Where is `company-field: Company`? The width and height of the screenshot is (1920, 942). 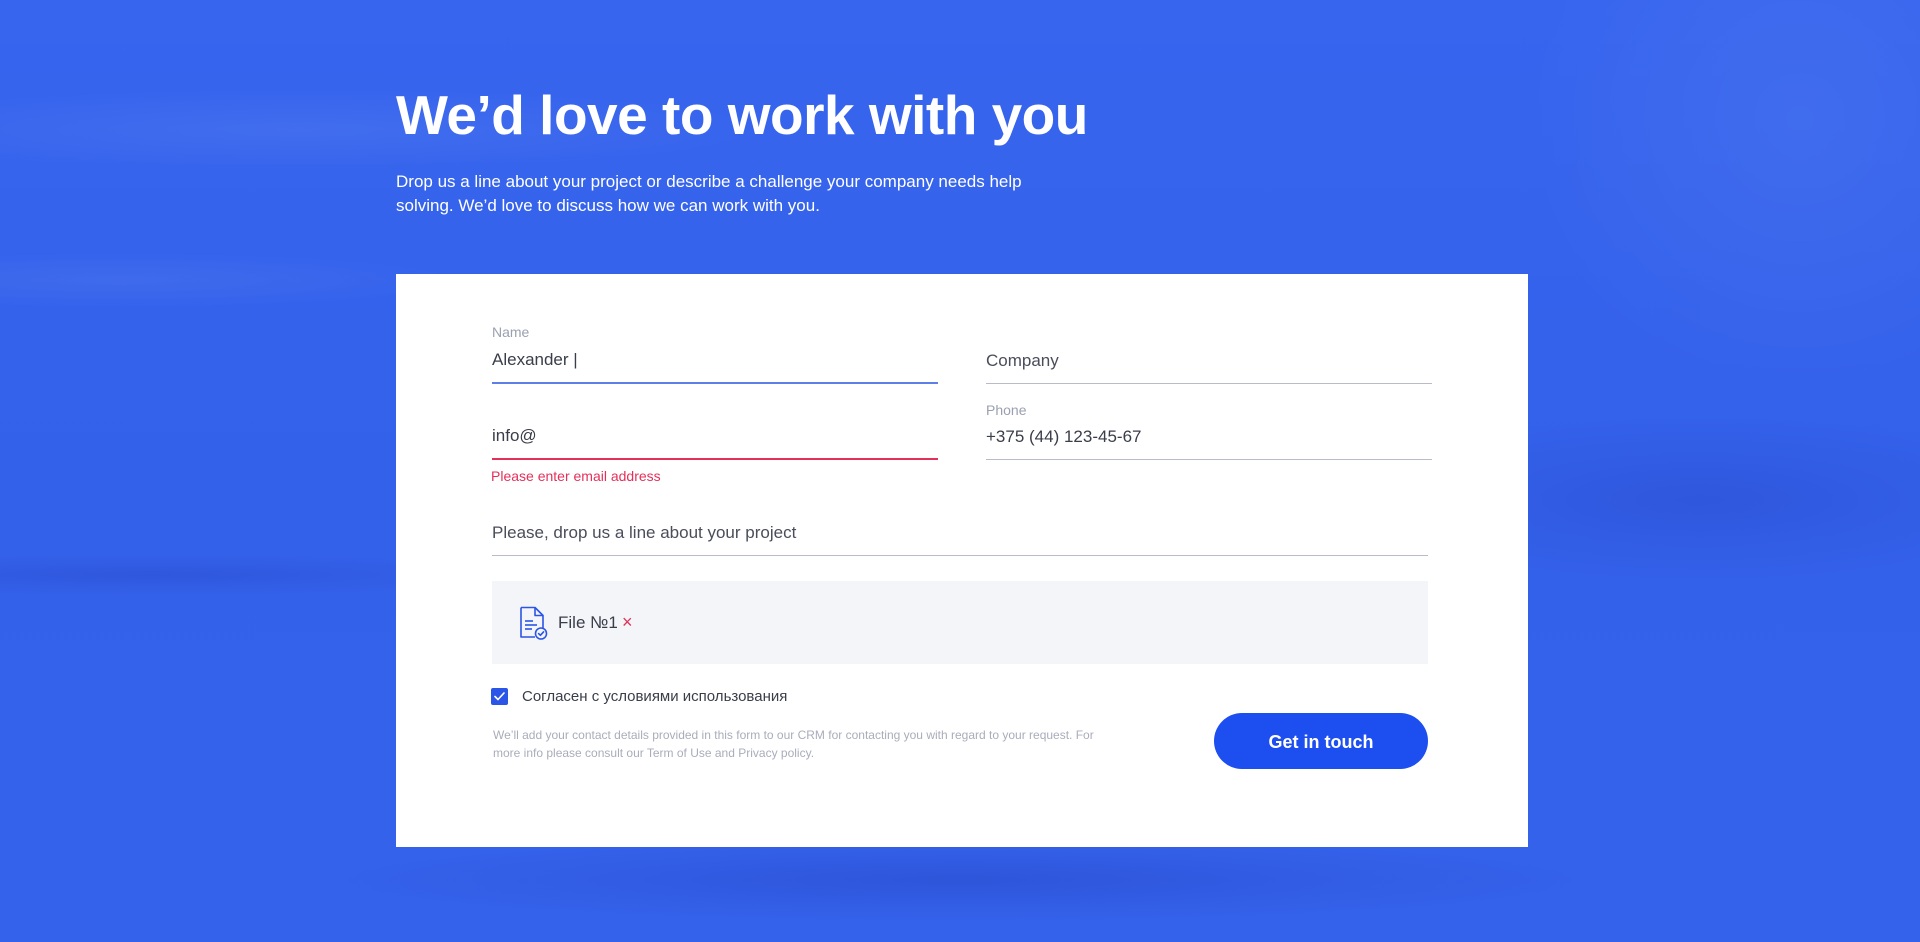
company-field: Company is located at coordinates (1209, 354).